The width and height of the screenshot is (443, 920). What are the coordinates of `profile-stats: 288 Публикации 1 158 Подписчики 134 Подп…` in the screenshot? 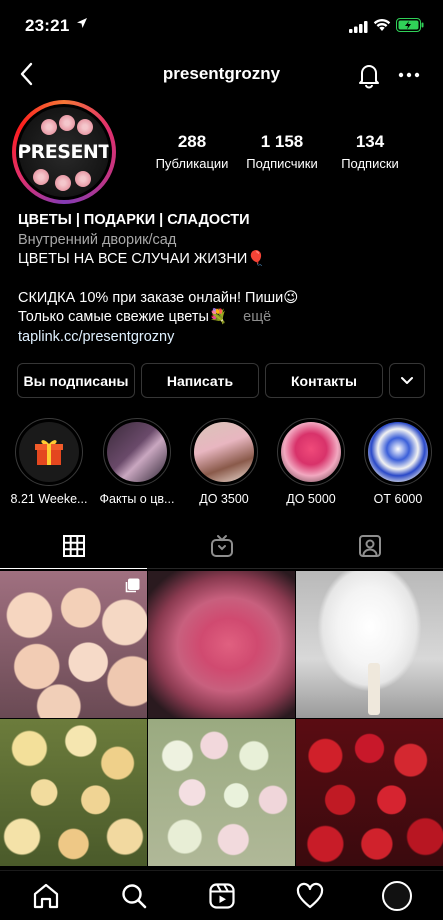 It's located at (280, 151).